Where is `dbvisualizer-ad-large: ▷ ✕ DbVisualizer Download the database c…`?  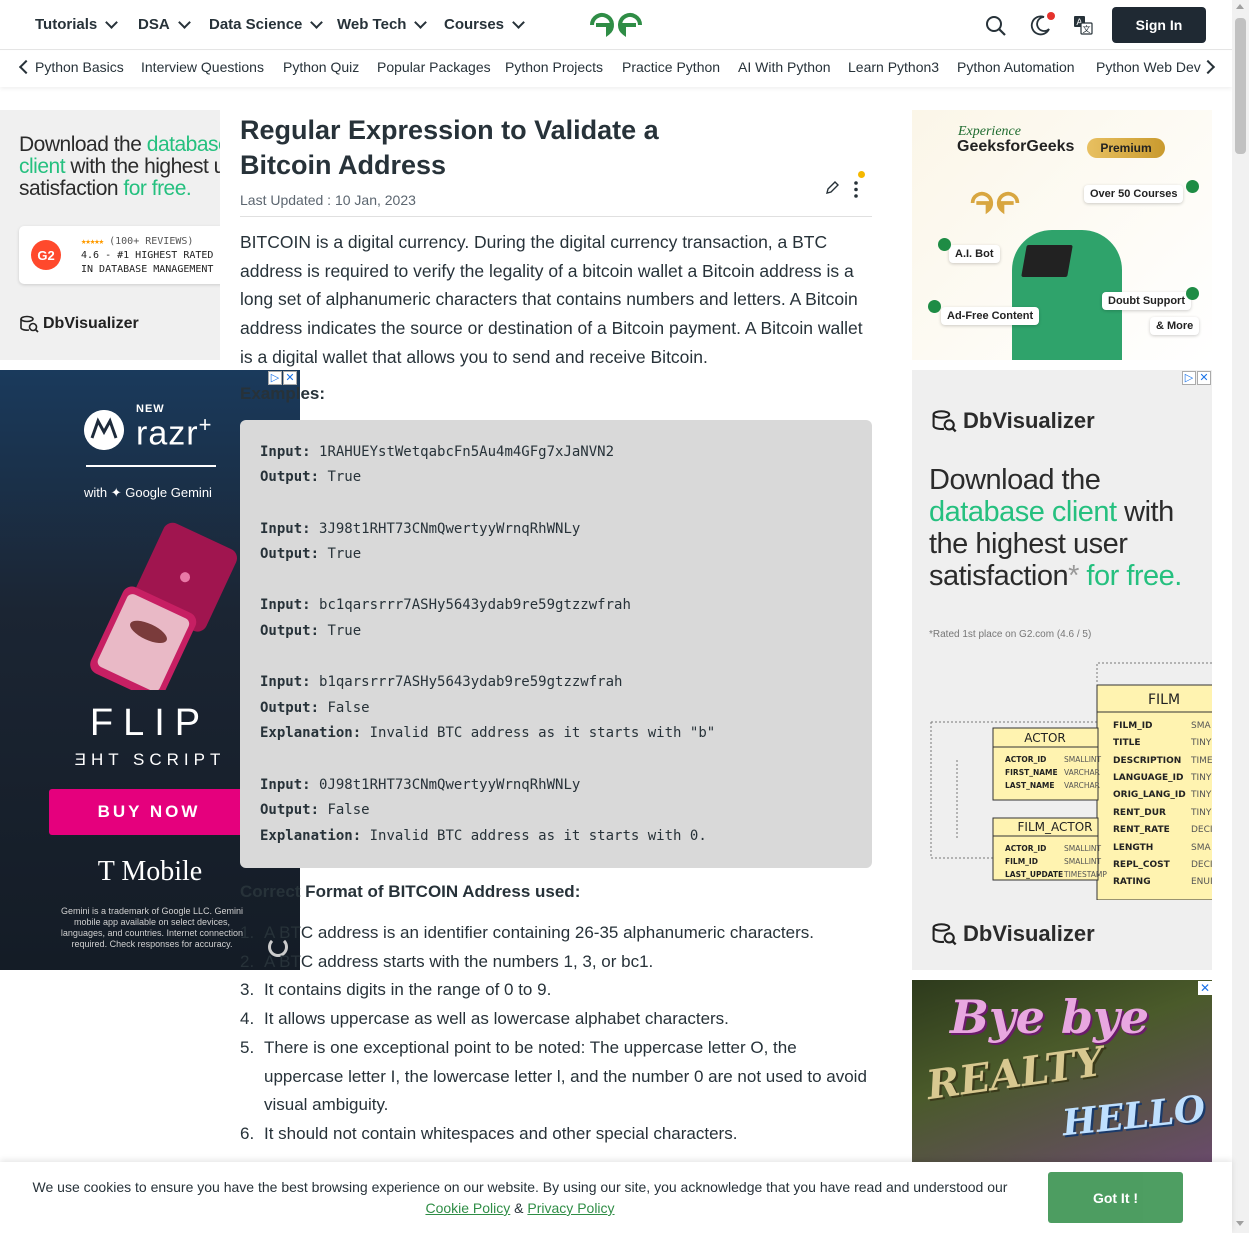
dbvisualizer-ad-large: ▷ ✕ DbVisualizer Download the database c… is located at coordinates (1062, 670).